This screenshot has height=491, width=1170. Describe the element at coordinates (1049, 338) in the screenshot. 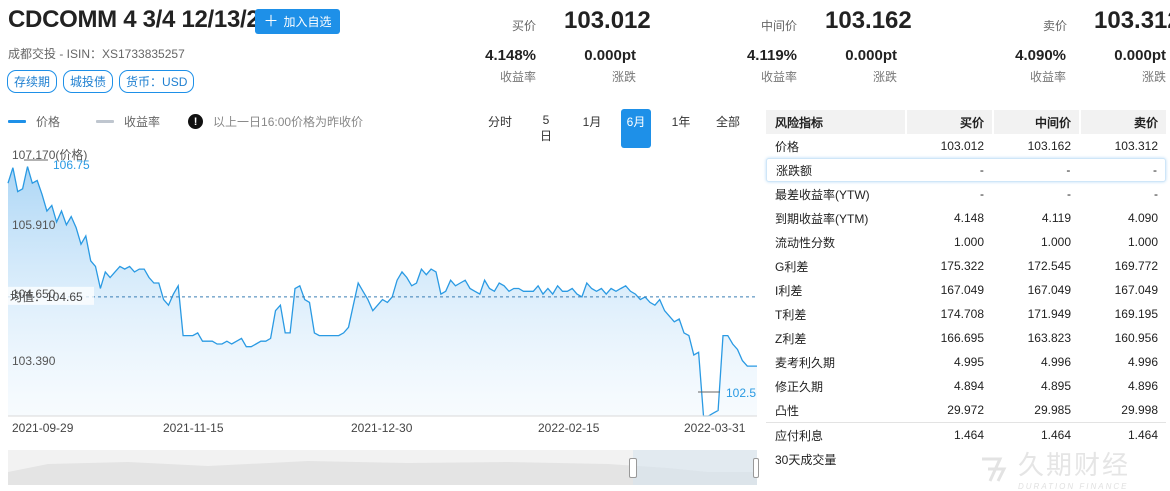

I see `cell-value: 163.823` at that location.